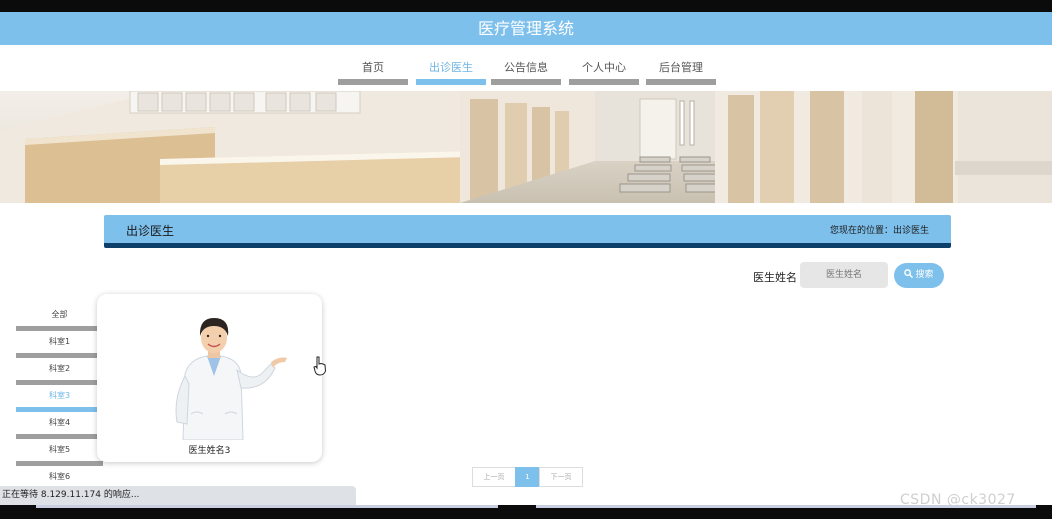 This screenshot has width=1052, height=519. What do you see at coordinates (59, 314) in the screenshot?
I see `sidebar-item-label: 全部` at bounding box center [59, 314].